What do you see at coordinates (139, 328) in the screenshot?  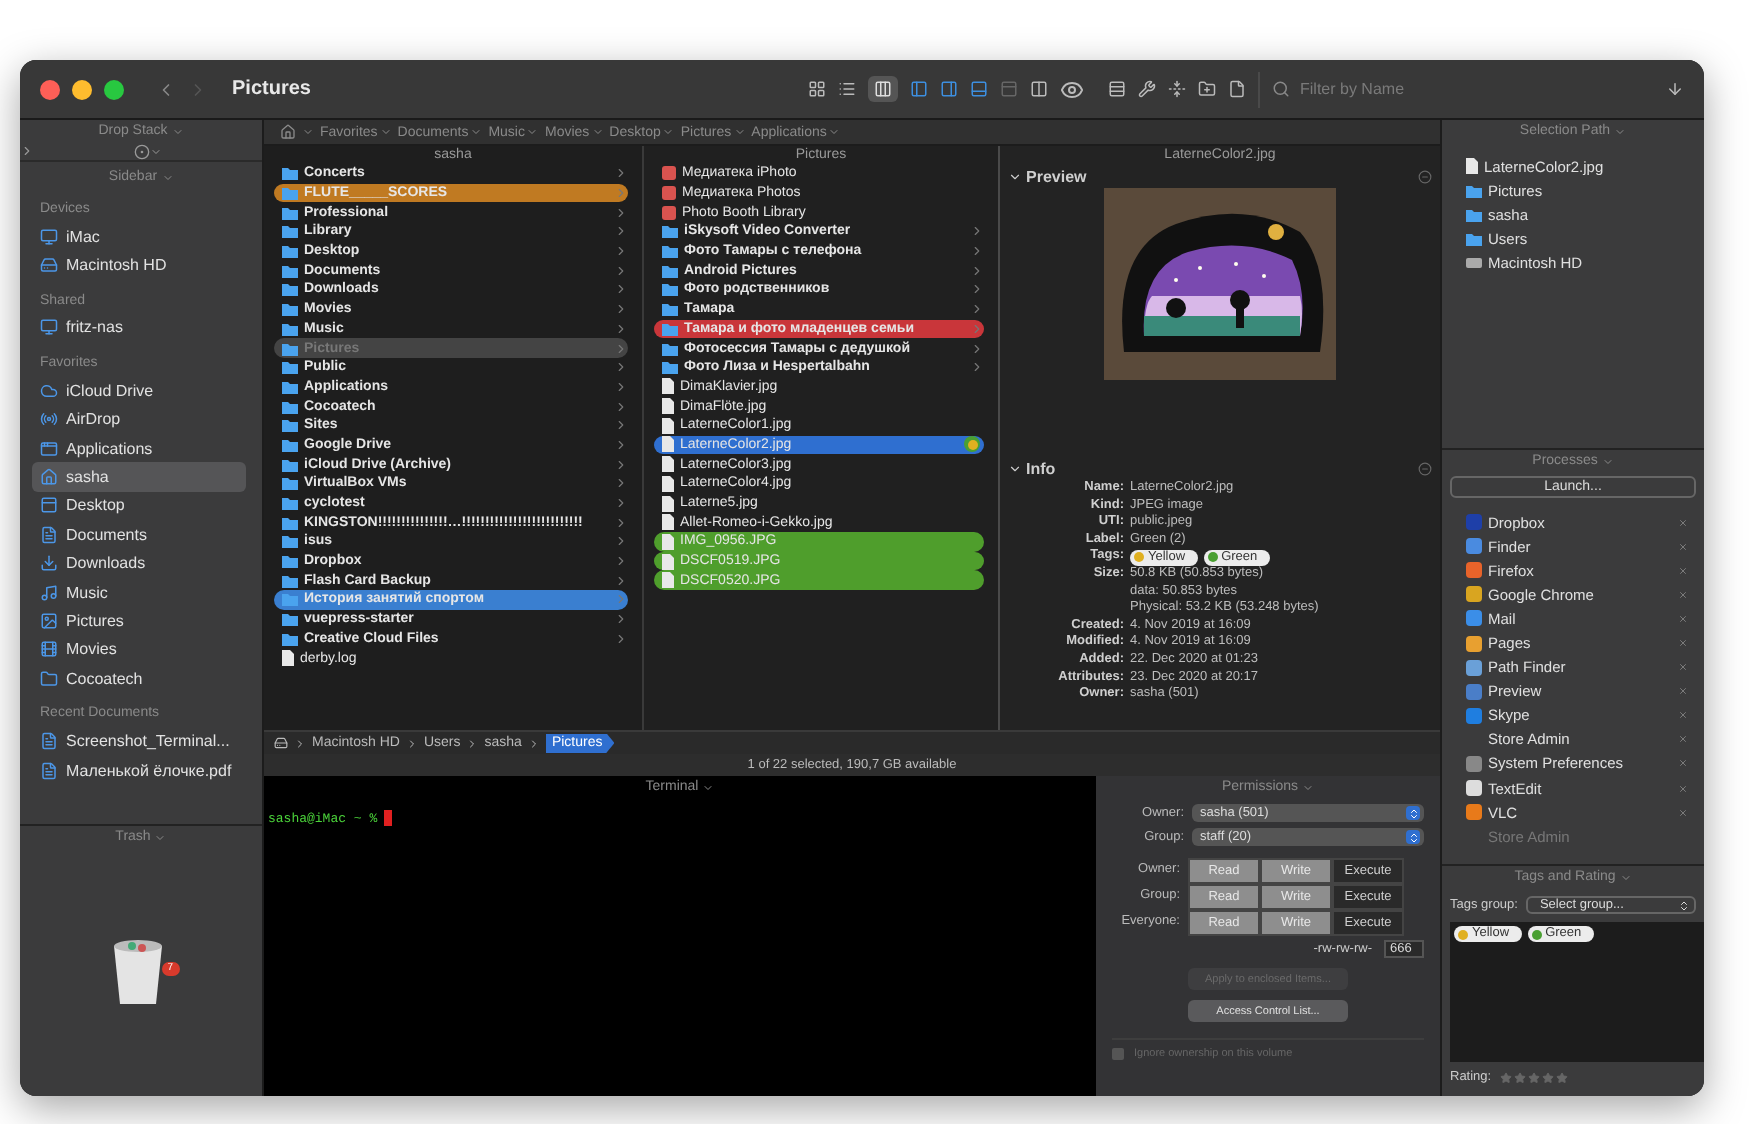 I see `sidebar-item: fritz-nas` at bounding box center [139, 328].